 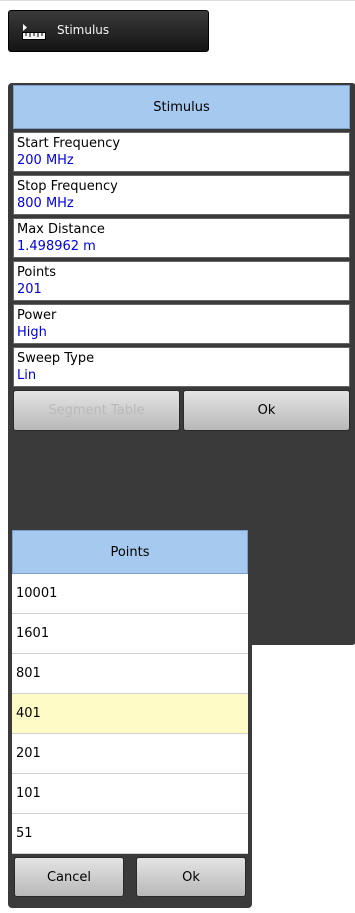 What do you see at coordinates (130, 674) in the screenshot?
I see `points-option: 801` at bounding box center [130, 674].